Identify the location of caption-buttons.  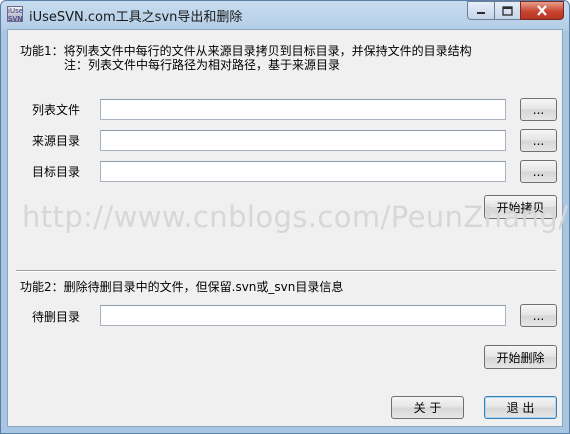
(515, 10).